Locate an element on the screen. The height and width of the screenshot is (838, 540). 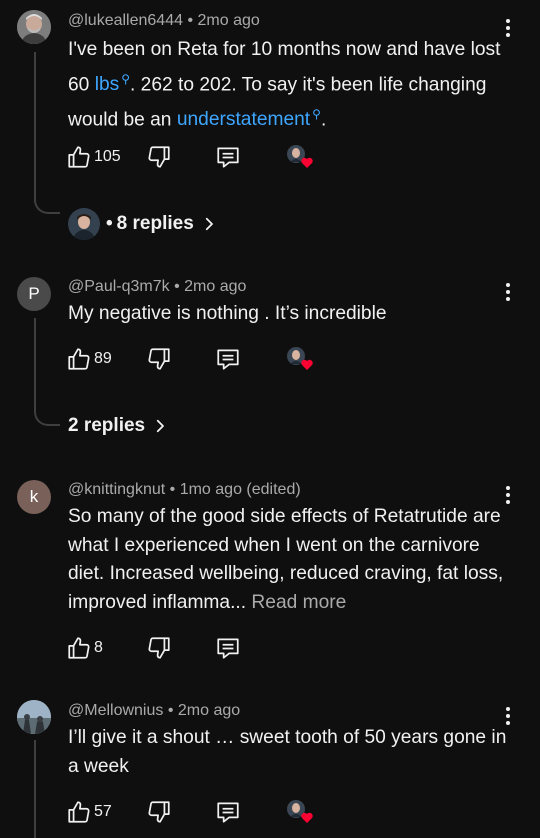
comment-actions: 8 is located at coordinates (216, 648).